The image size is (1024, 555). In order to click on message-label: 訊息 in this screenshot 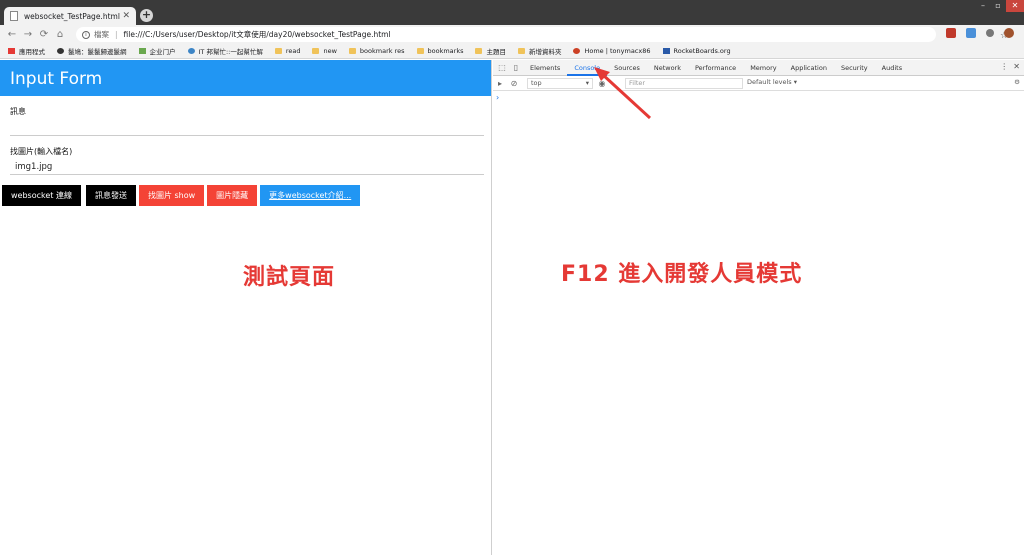, I will do `click(18, 111)`.